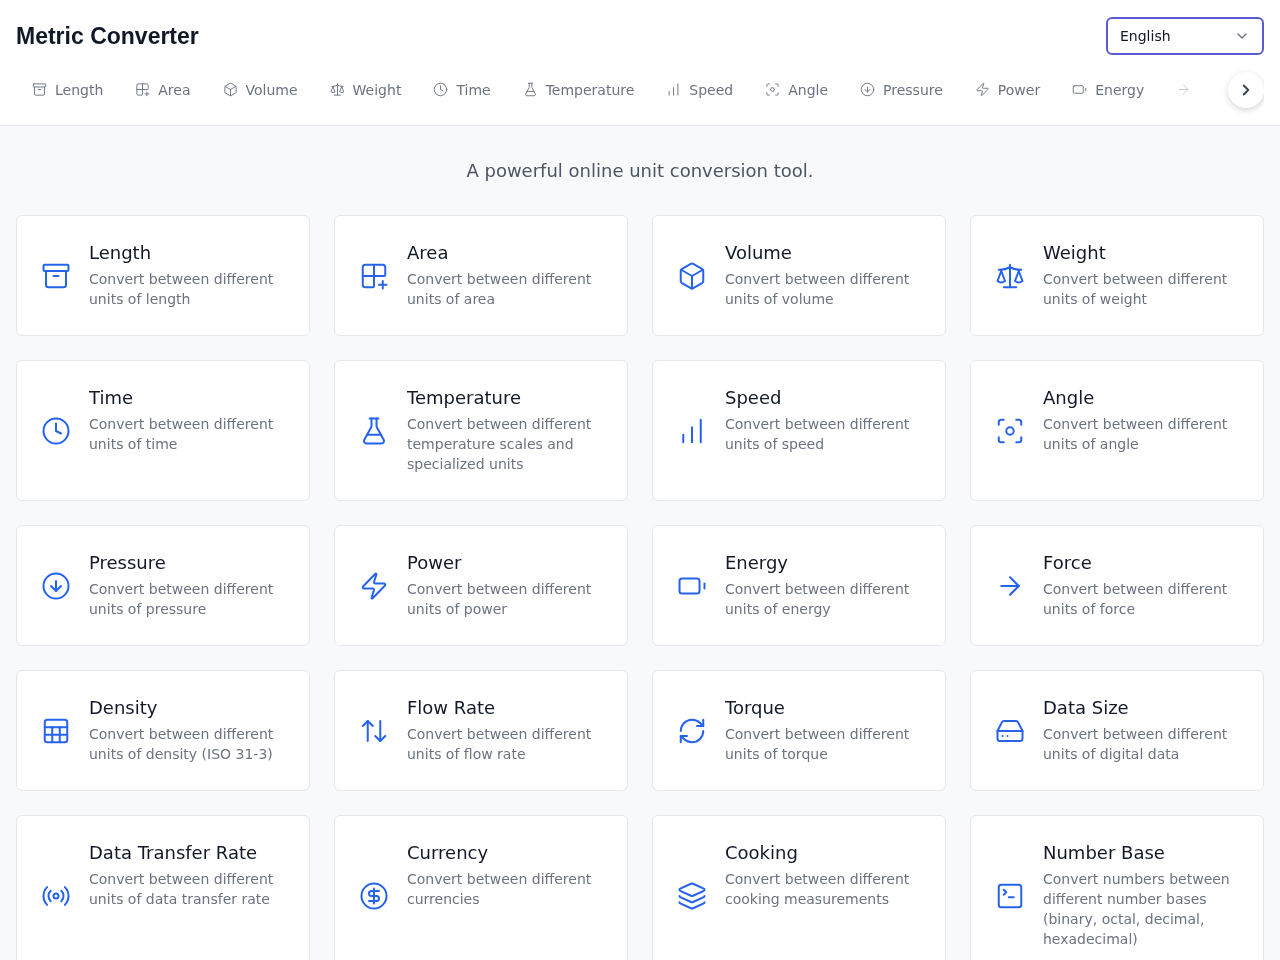  What do you see at coordinates (1069, 397) in the screenshot?
I see `card-title: Angle` at bounding box center [1069, 397].